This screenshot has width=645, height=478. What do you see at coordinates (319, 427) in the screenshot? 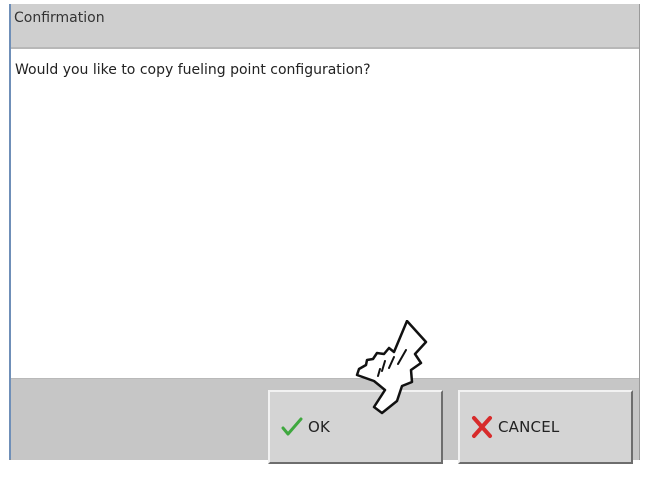
I see `ok-button-label: OK` at bounding box center [319, 427].